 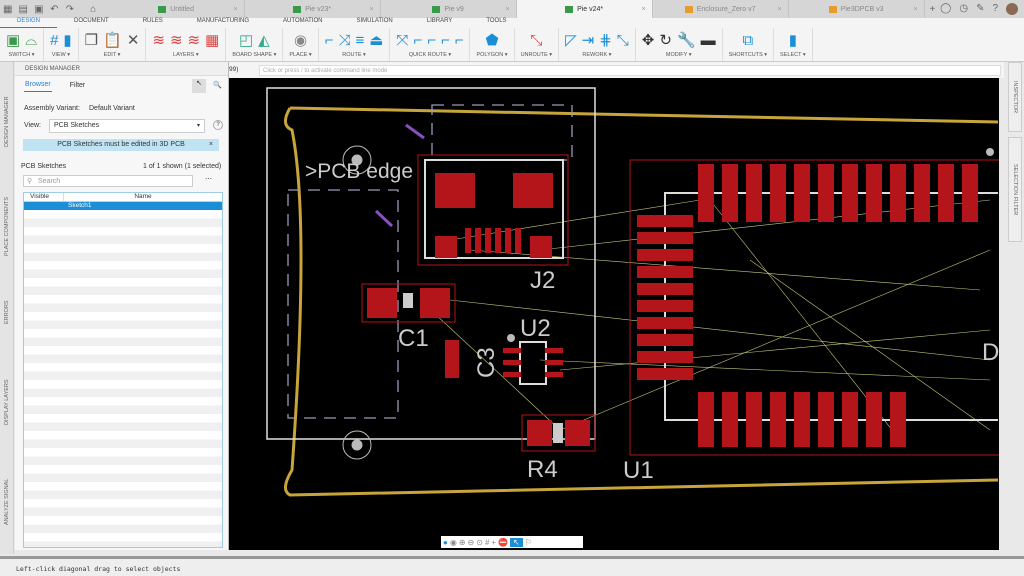 I want to click on toolbar-group-label: MODIFY ▾, so click(x=679, y=55).